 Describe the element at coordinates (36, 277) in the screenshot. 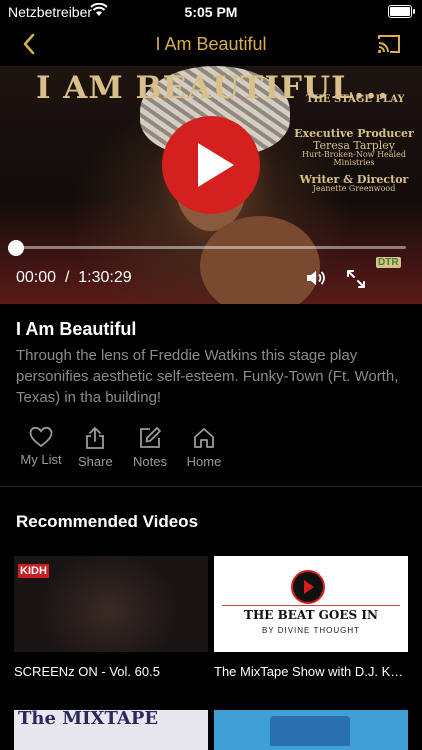

I see `current-time: 00:00` at that location.